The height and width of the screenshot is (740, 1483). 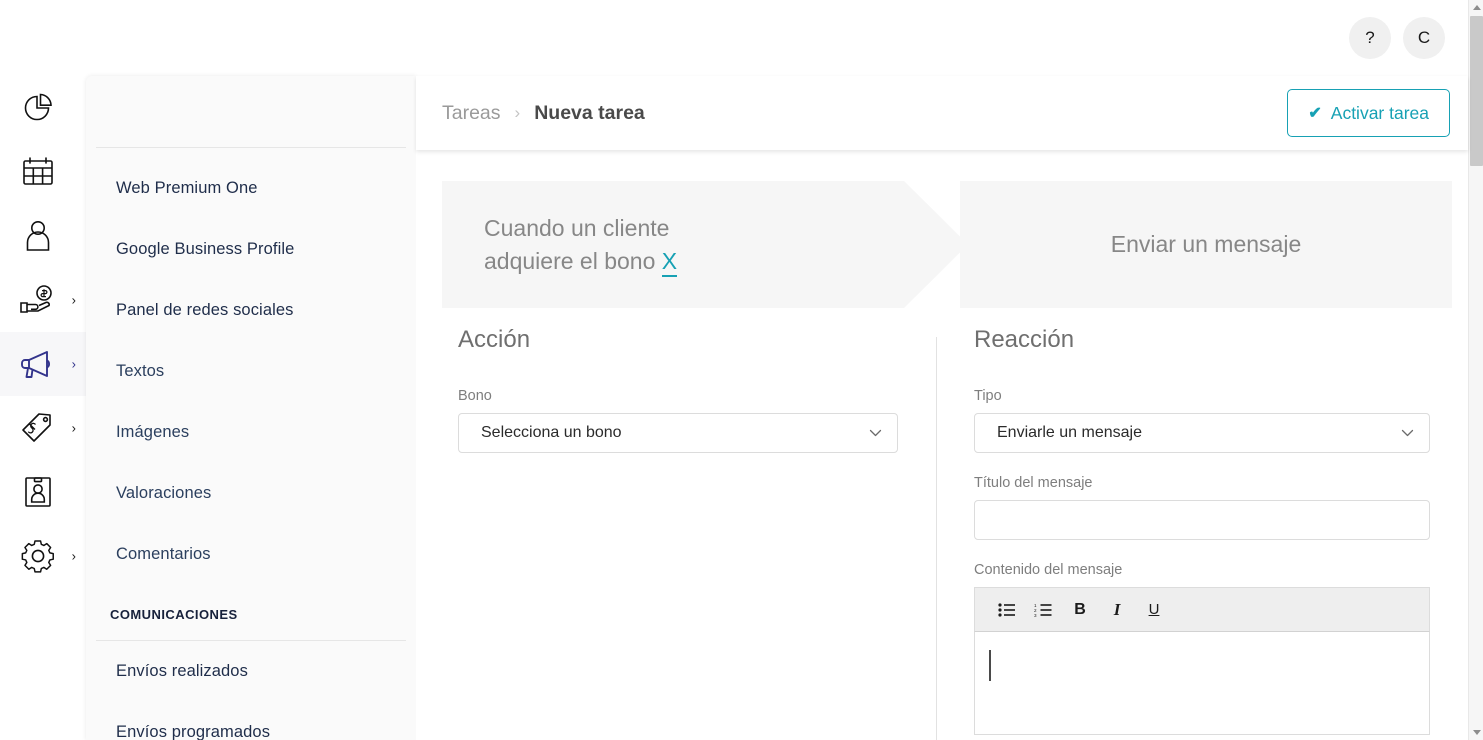 What do you see at coordinates (1379, 112) in the screenshot?
I see `activate-task-label: Activar tarea` at bounding box center [1379, 112].